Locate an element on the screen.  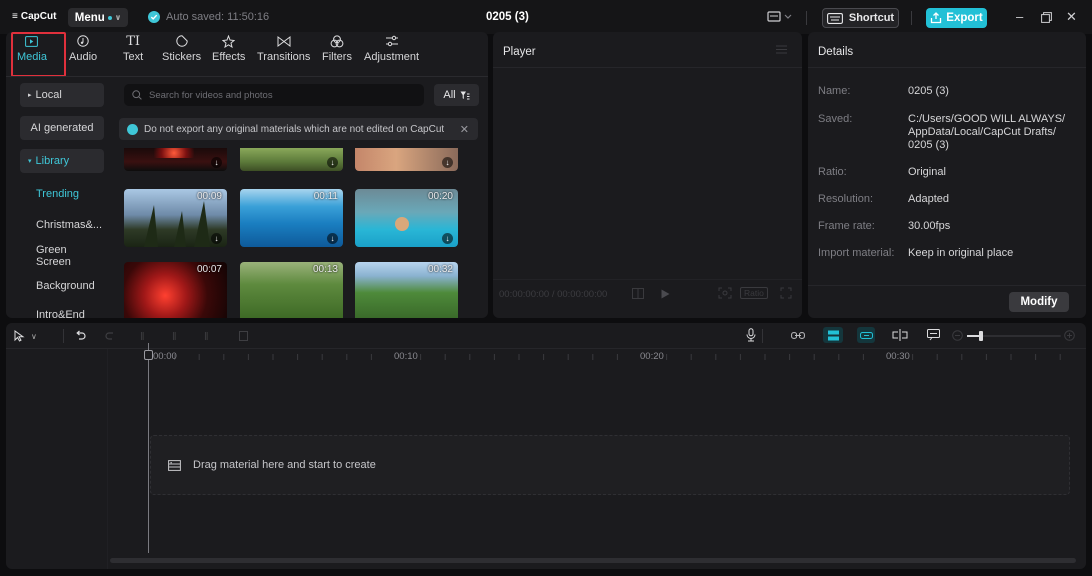
nav-local: ▸ Local is located at coordinates (62, 95).